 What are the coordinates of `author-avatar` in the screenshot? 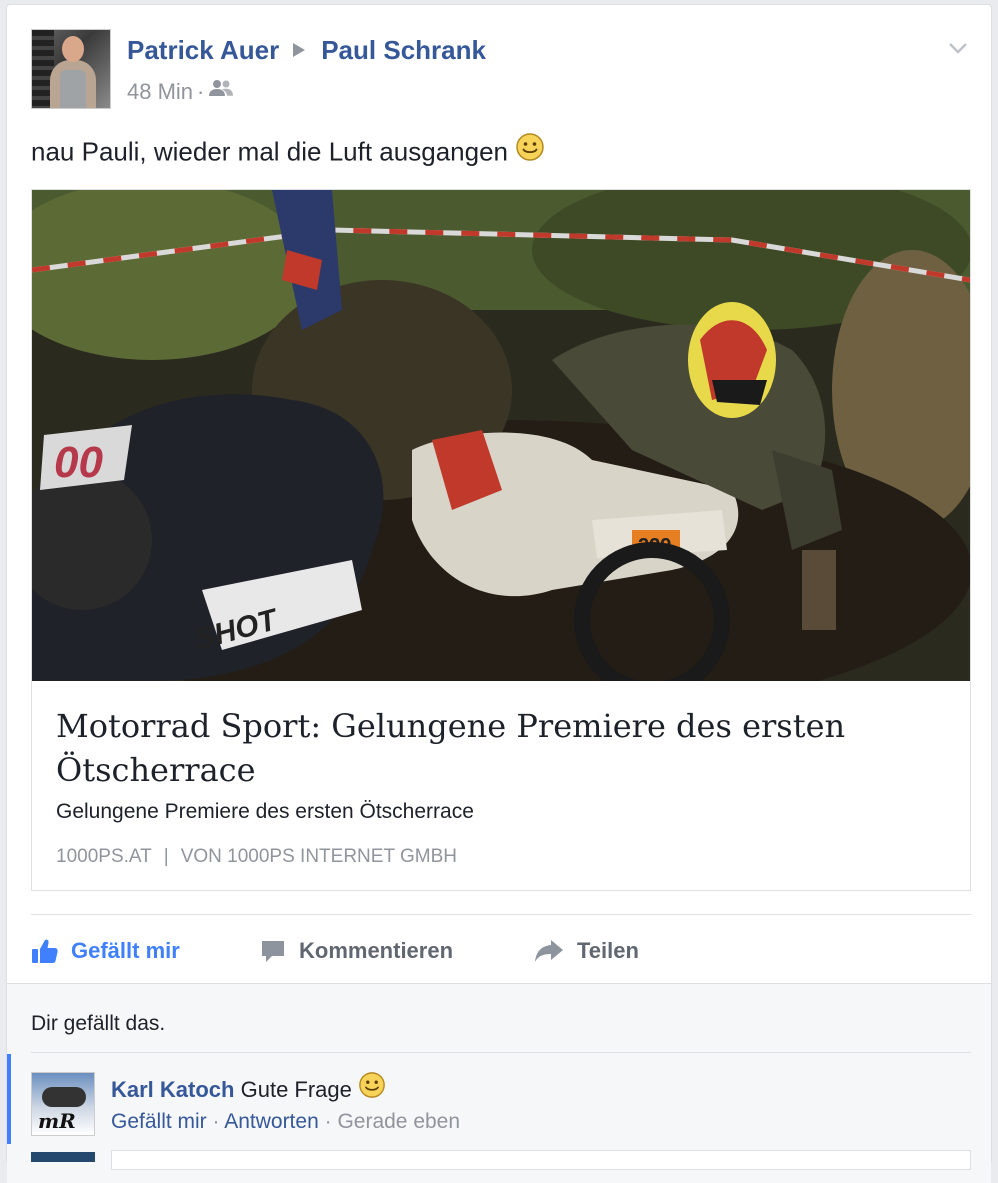 It's located at (71, 69).